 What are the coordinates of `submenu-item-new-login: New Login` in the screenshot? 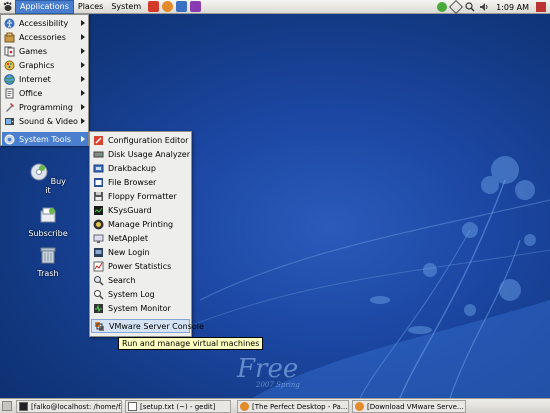 It's located at (140, 252).